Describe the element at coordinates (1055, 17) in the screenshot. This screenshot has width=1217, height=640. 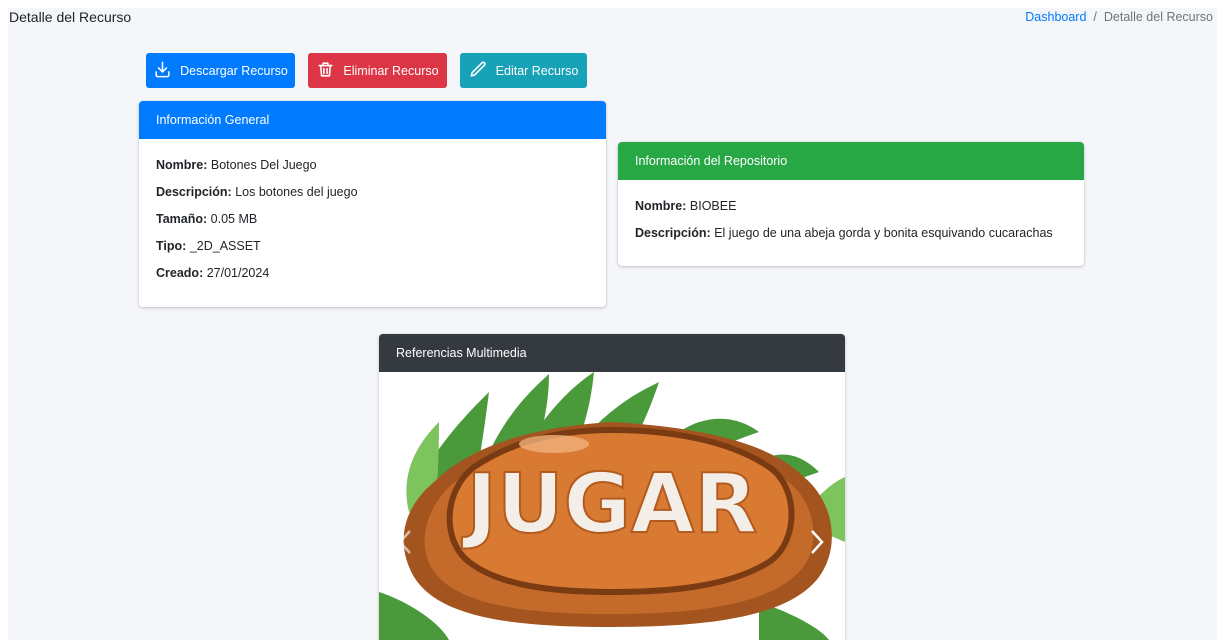
I see `breadcrumb-dashboard-link: Dashboard` at that location.